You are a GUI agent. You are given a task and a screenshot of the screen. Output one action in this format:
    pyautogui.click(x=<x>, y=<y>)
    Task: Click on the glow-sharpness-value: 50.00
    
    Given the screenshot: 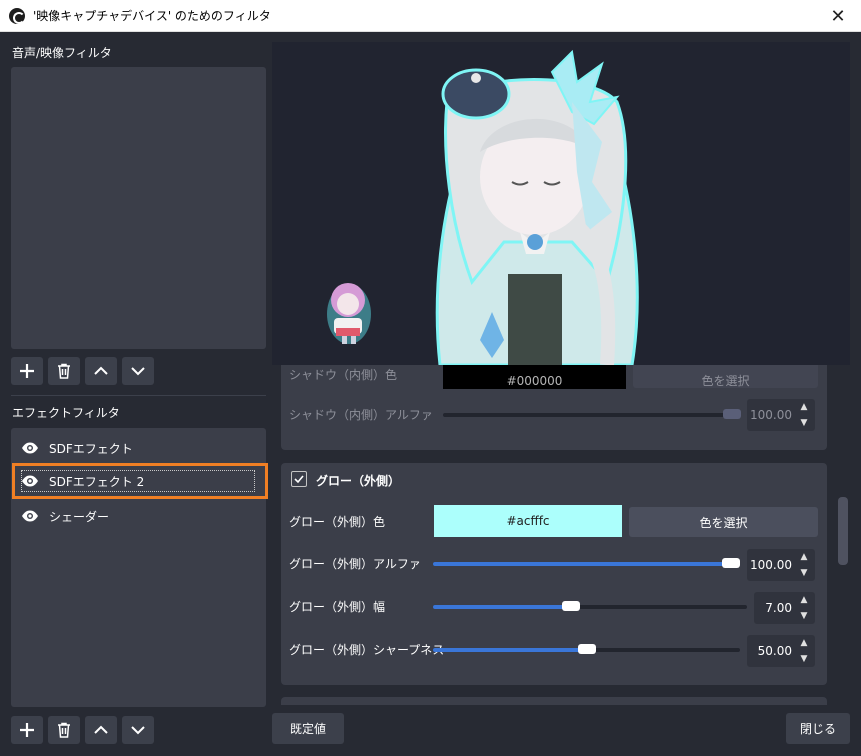 What is the action you would take?
    pyautogui.click(x=774, y=651)
    